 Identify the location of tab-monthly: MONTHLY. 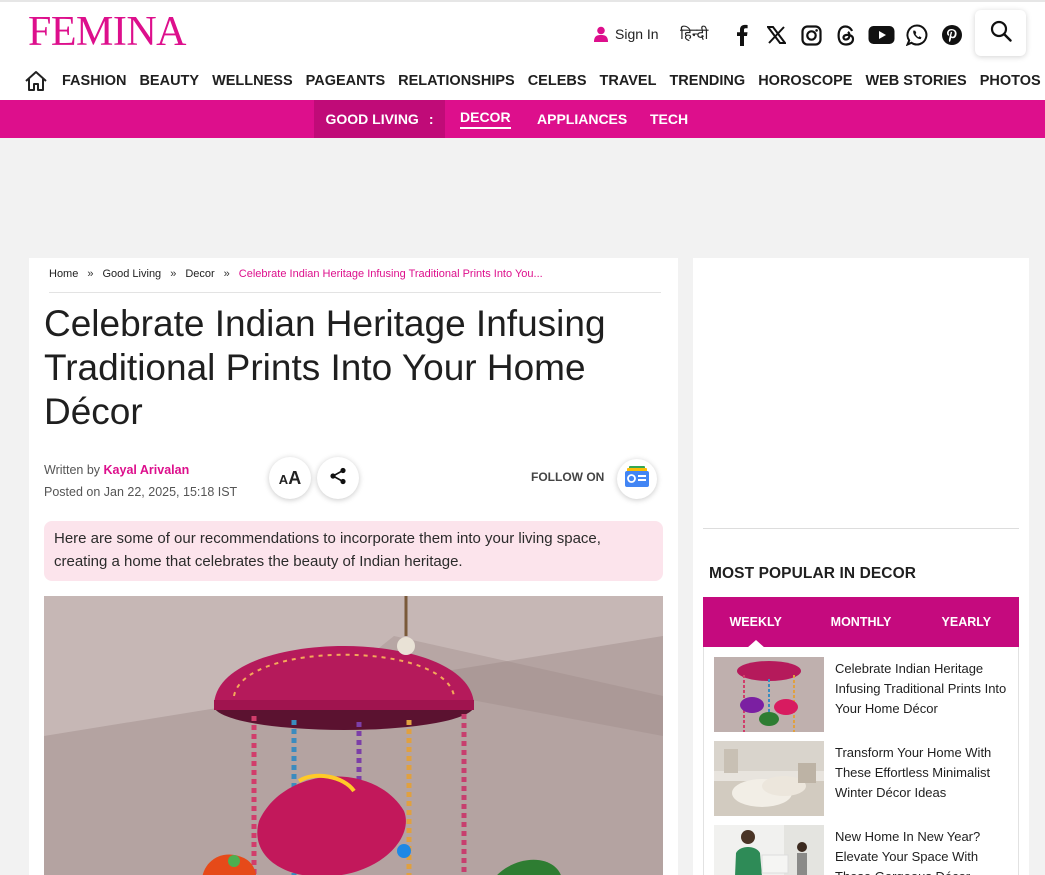
(860, 622).